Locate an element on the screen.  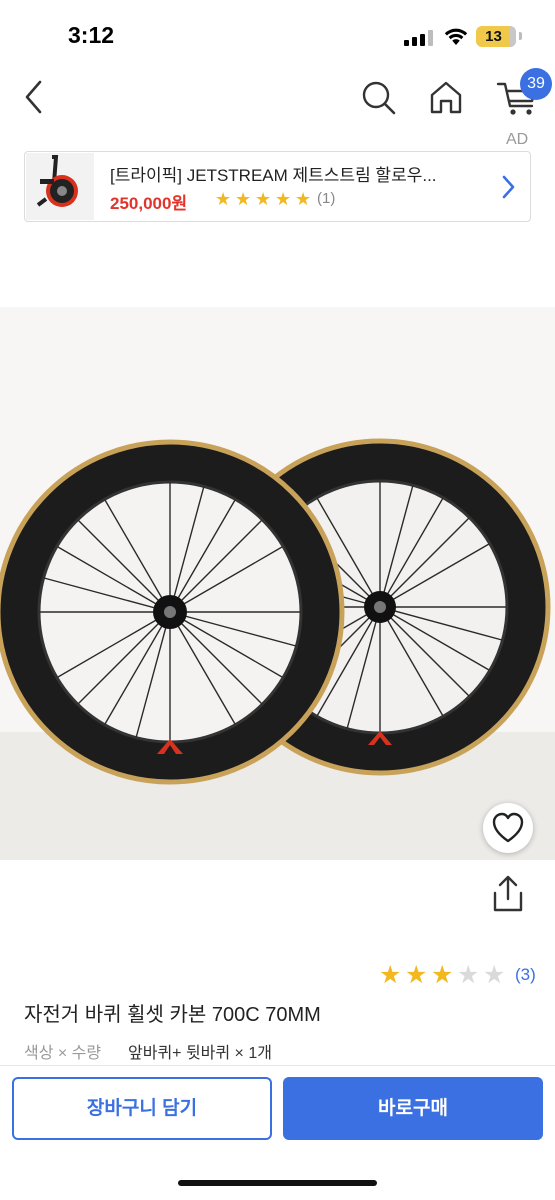
ad-product-image is located at coordinates (60, 186).